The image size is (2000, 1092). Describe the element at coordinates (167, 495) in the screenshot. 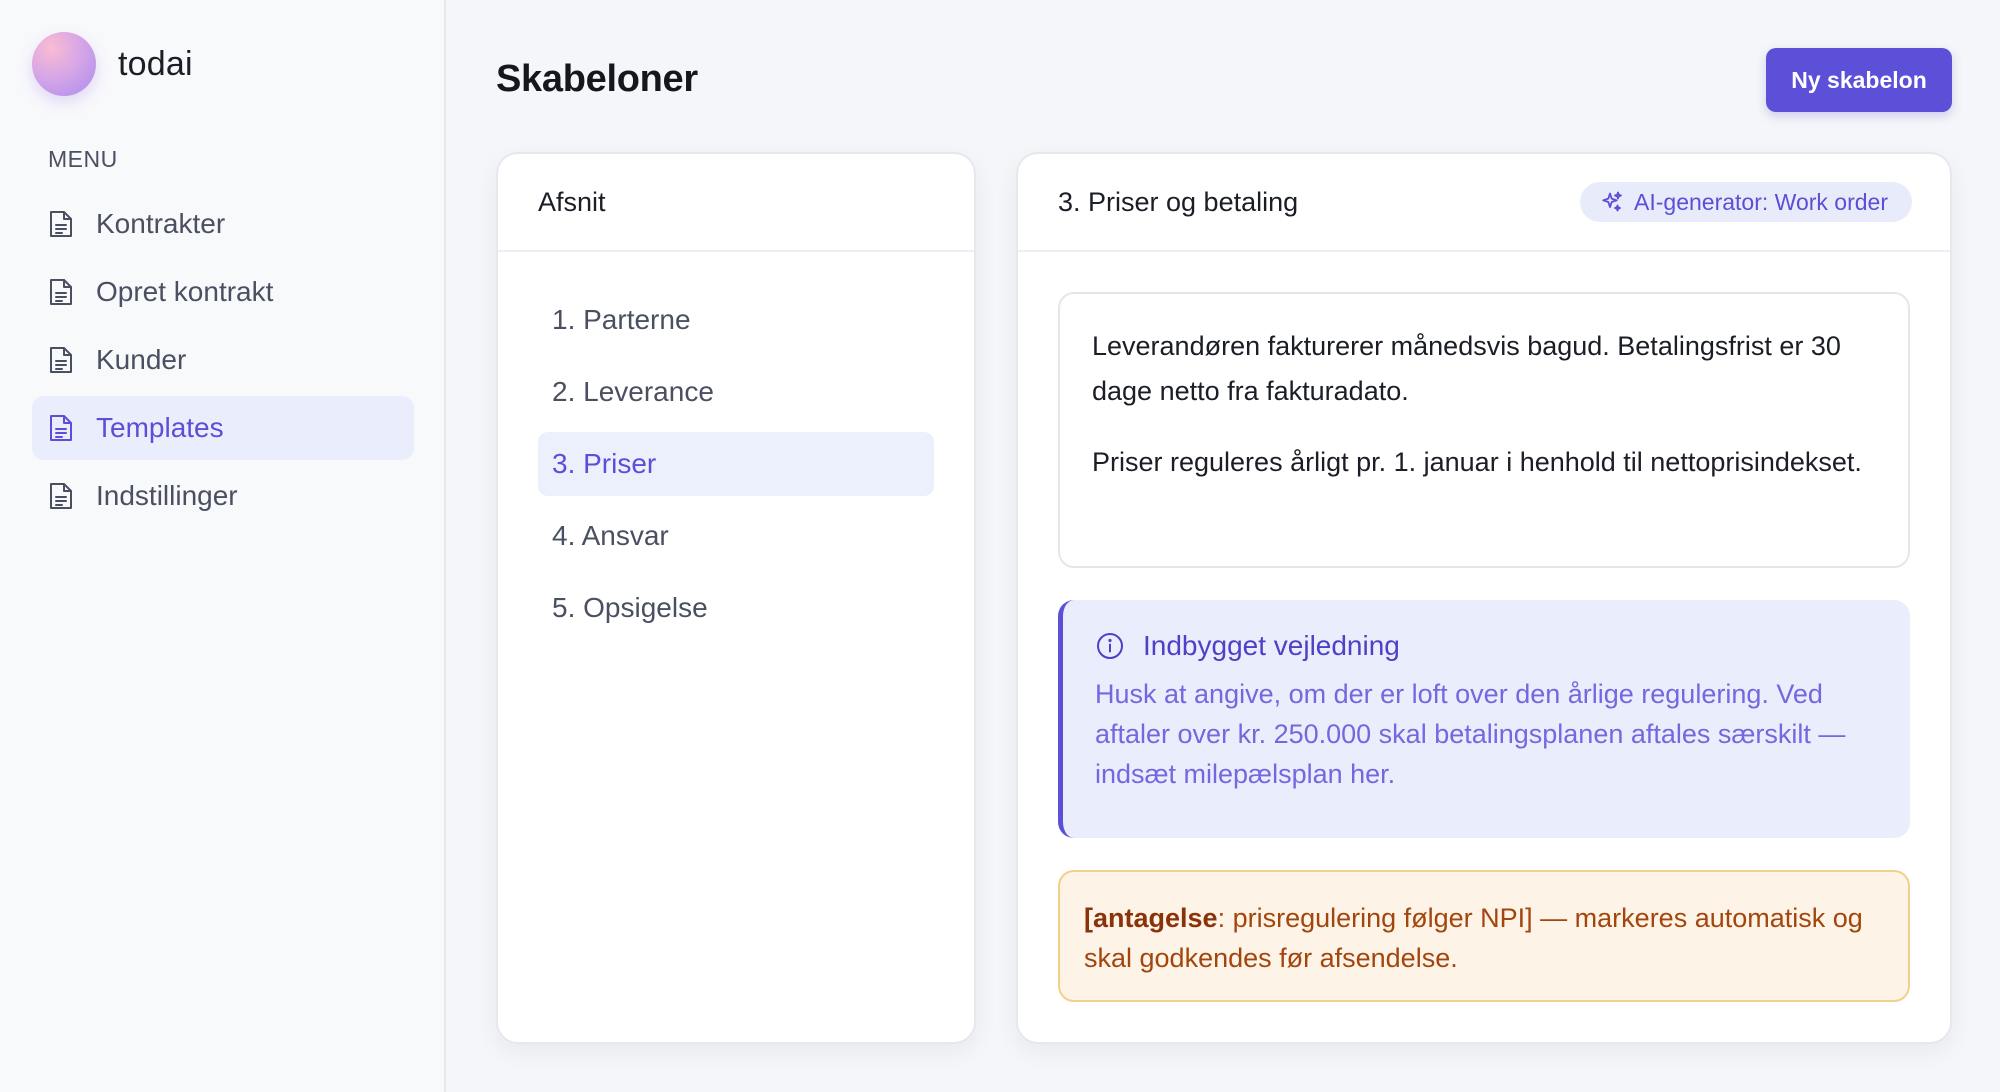

I see `sidebar-item-label: Indstillinger` at that location.